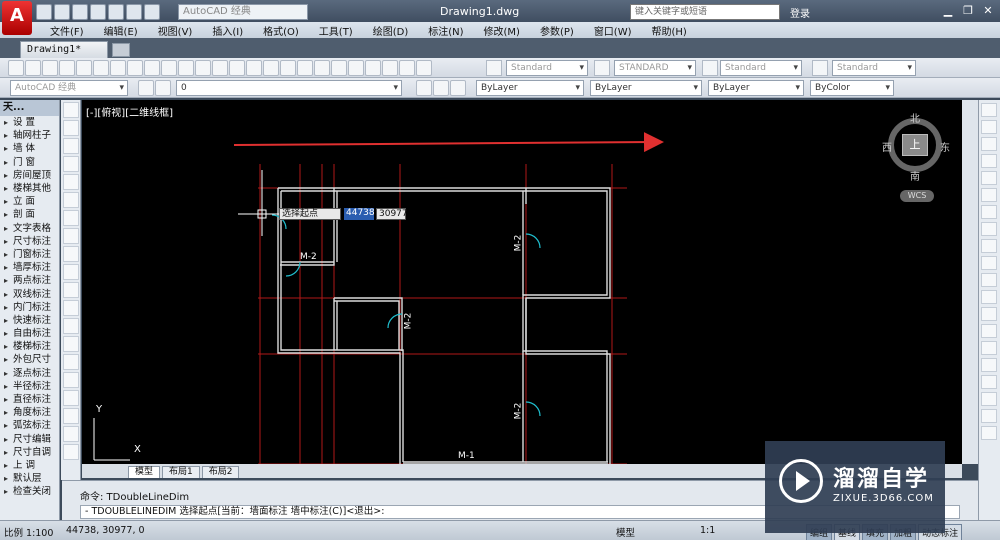 This screenshot has height=540, width=1000. I want to click on break-at-point-icon, so click(989, 297).